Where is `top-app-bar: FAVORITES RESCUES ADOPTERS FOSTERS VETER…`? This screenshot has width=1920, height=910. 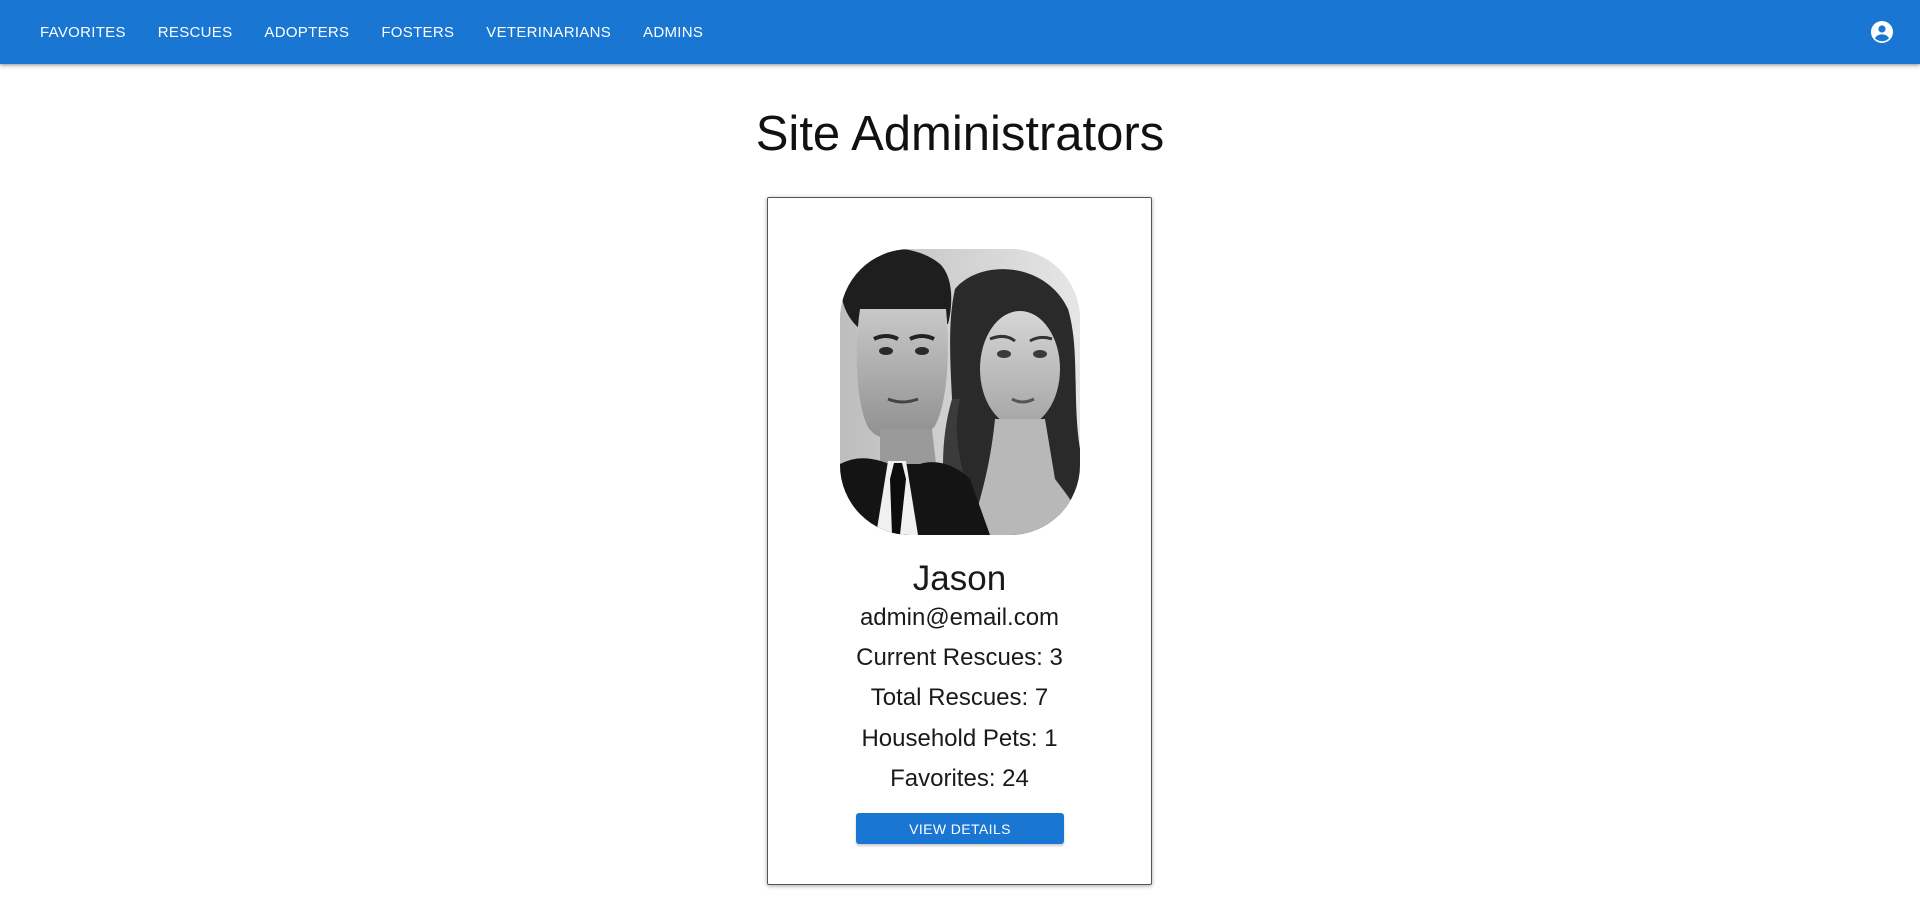 top-app-bar: FAVORITES RESCUES ADOPTERS FOSTERS VETER… is located at coordinates (960, 32).